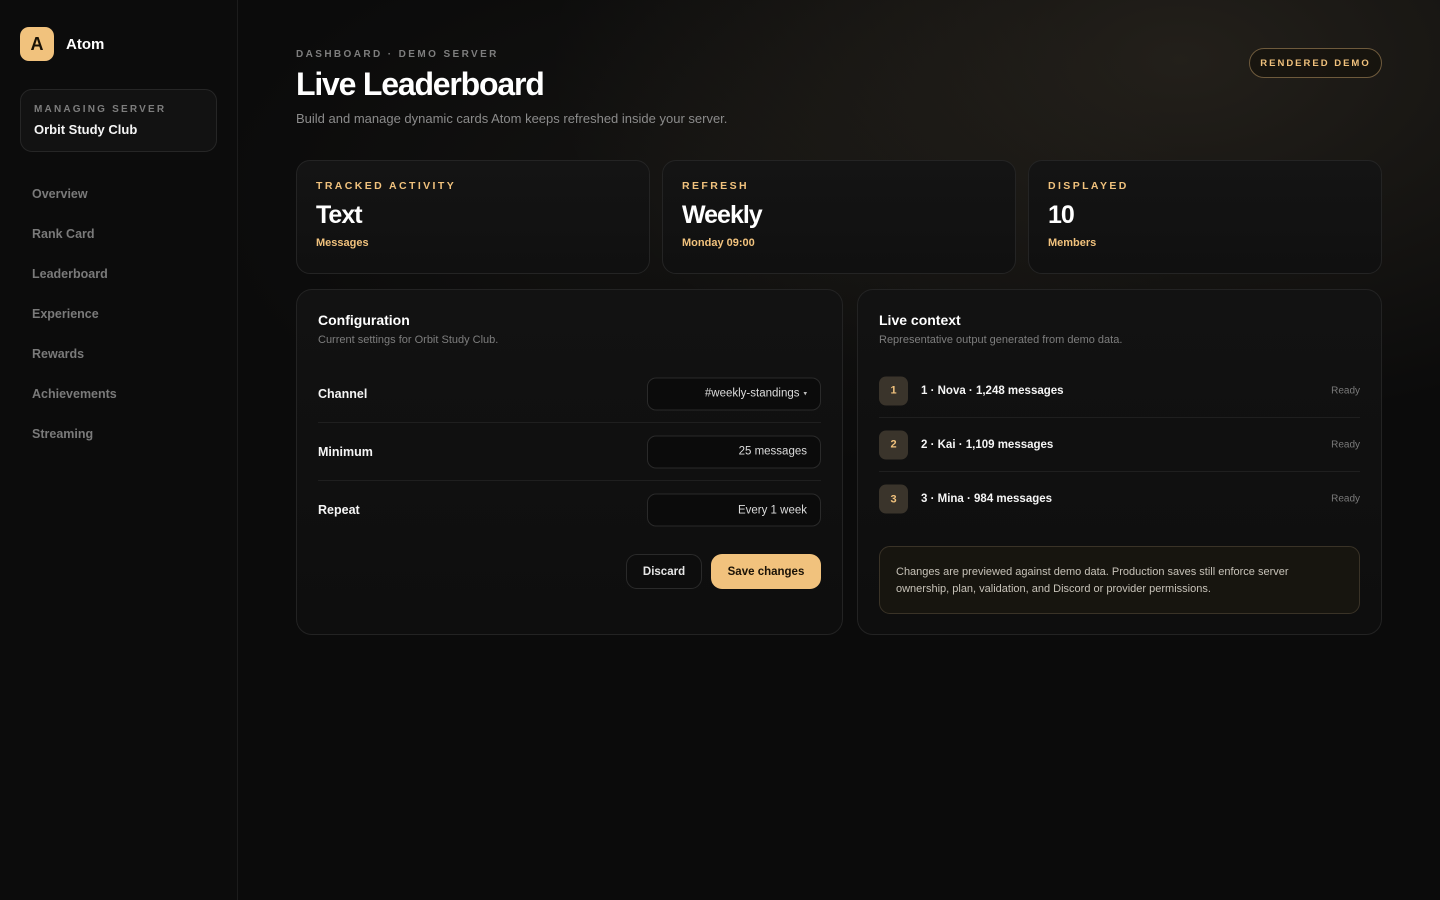  Describe the element at coordinates (74, 284) in the screenshot. I see `sidebar-item-leaderboard: Leaderboard` at that location.